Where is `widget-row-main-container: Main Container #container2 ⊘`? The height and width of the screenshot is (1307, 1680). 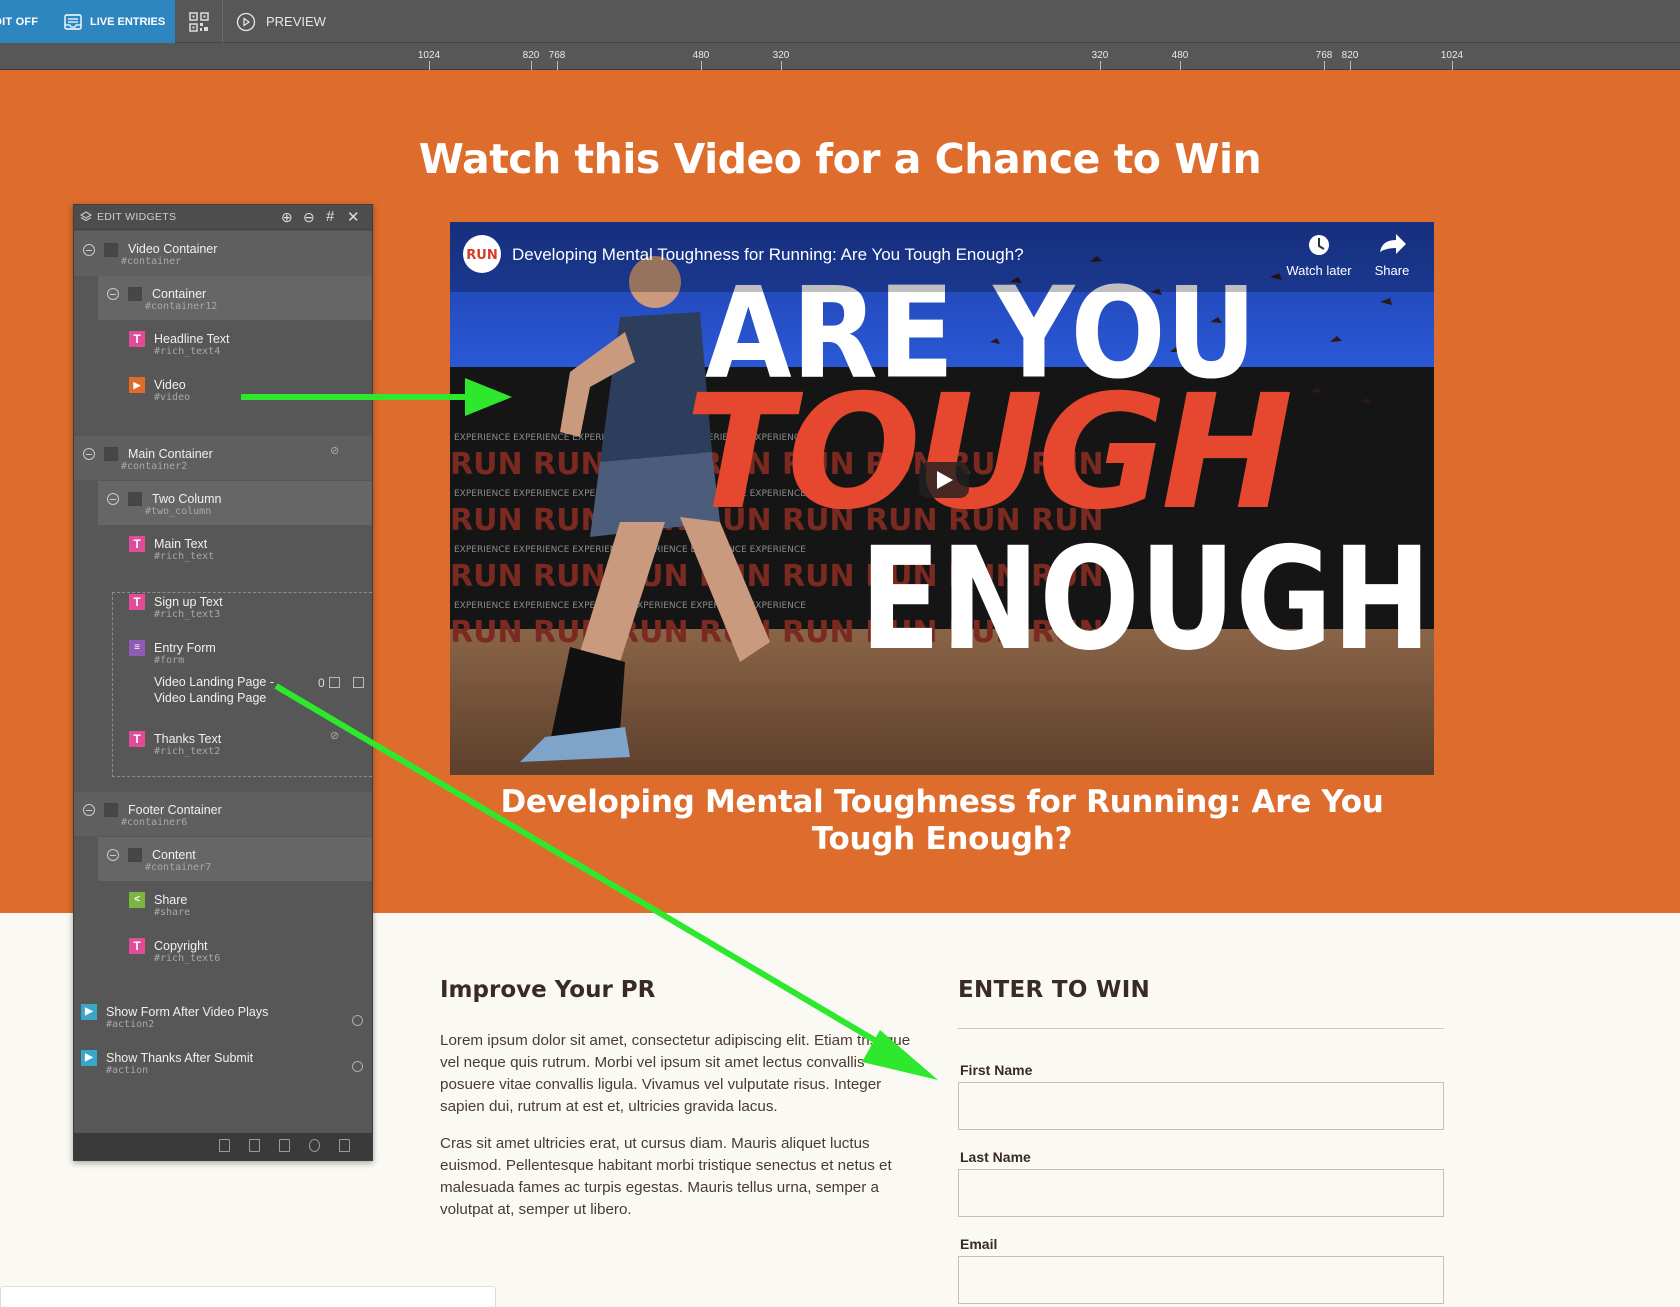 widget-row-main-container: Main Container #container2 ⊘ is located at coordinates (223, 458).